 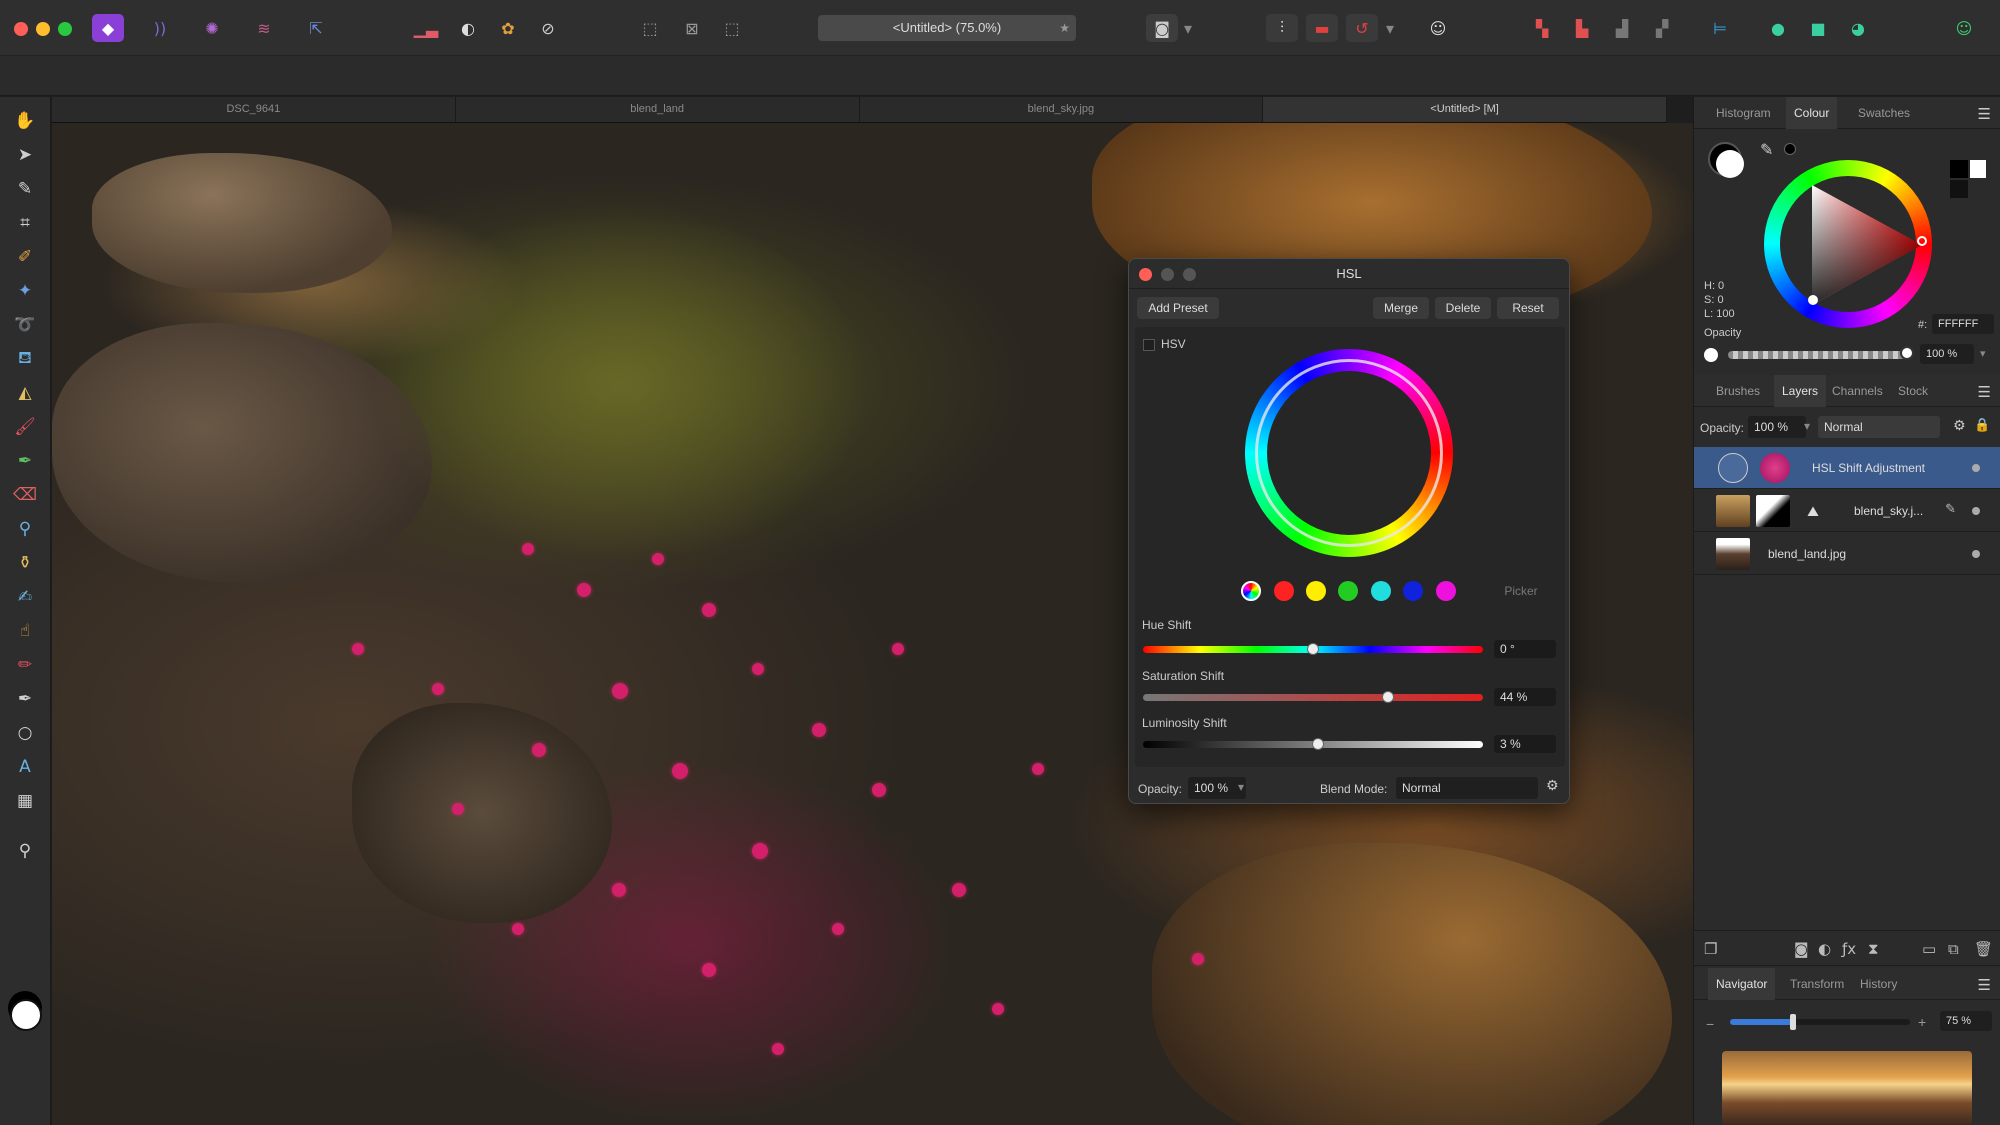 I want to click on zoom-knob, so click(x=1793, y=1022).